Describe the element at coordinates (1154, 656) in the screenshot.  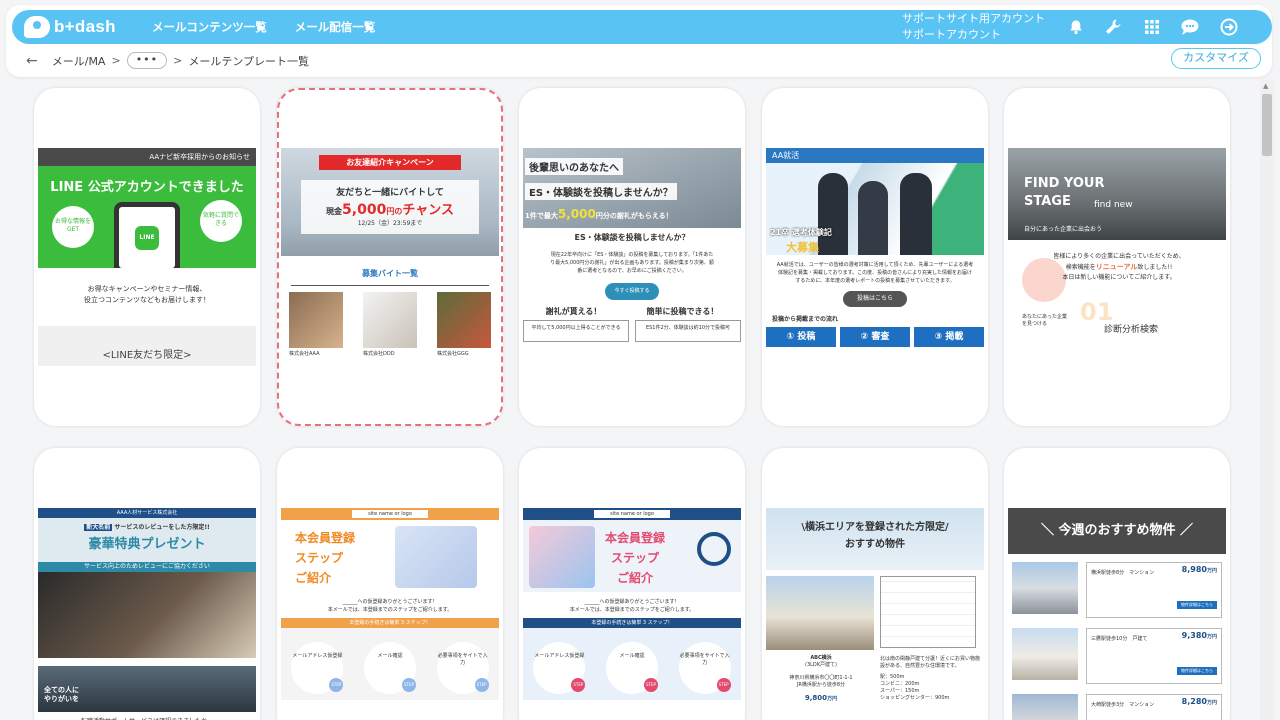
I see `property-info: 三鷹駅徒歩10分 戸建て 9,380万円 物件詳細はこちら` at that location.